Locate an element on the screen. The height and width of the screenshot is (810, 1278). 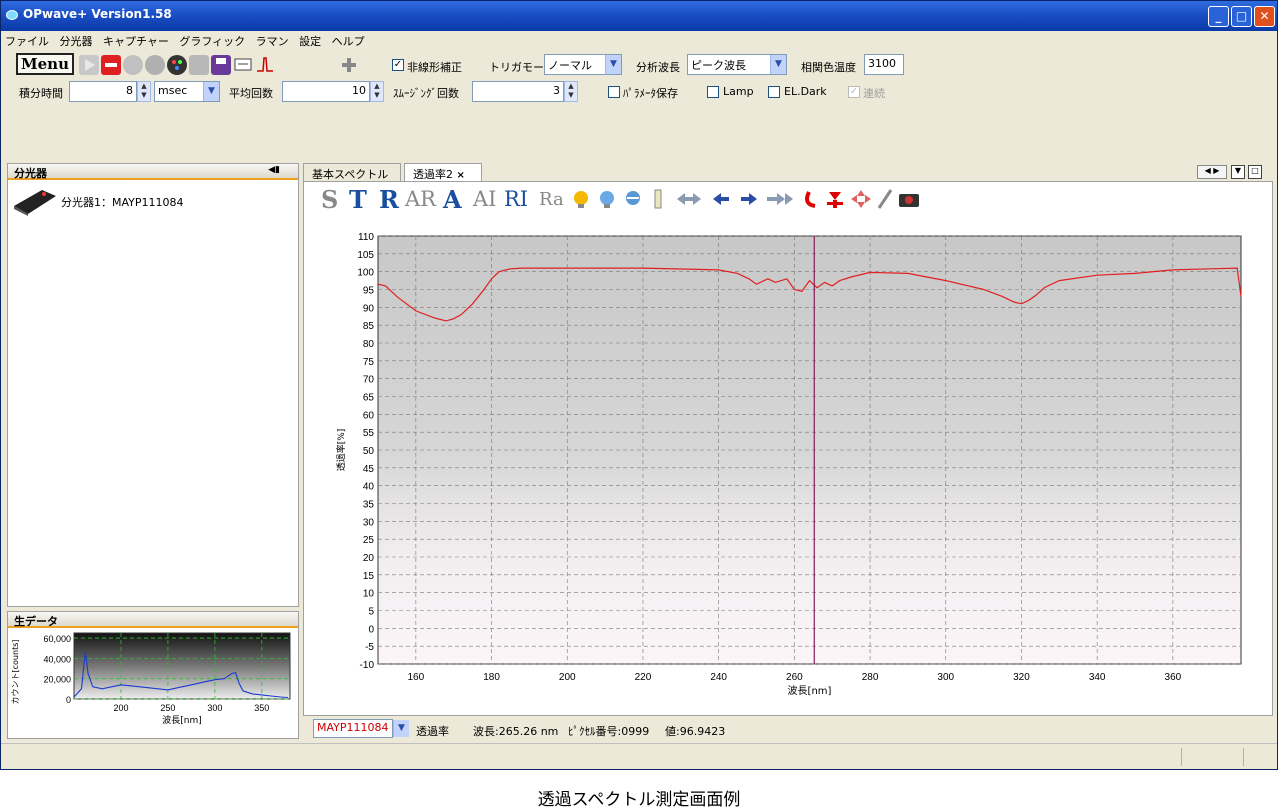
menu-button: Menu is located at coordinates (45, 64).